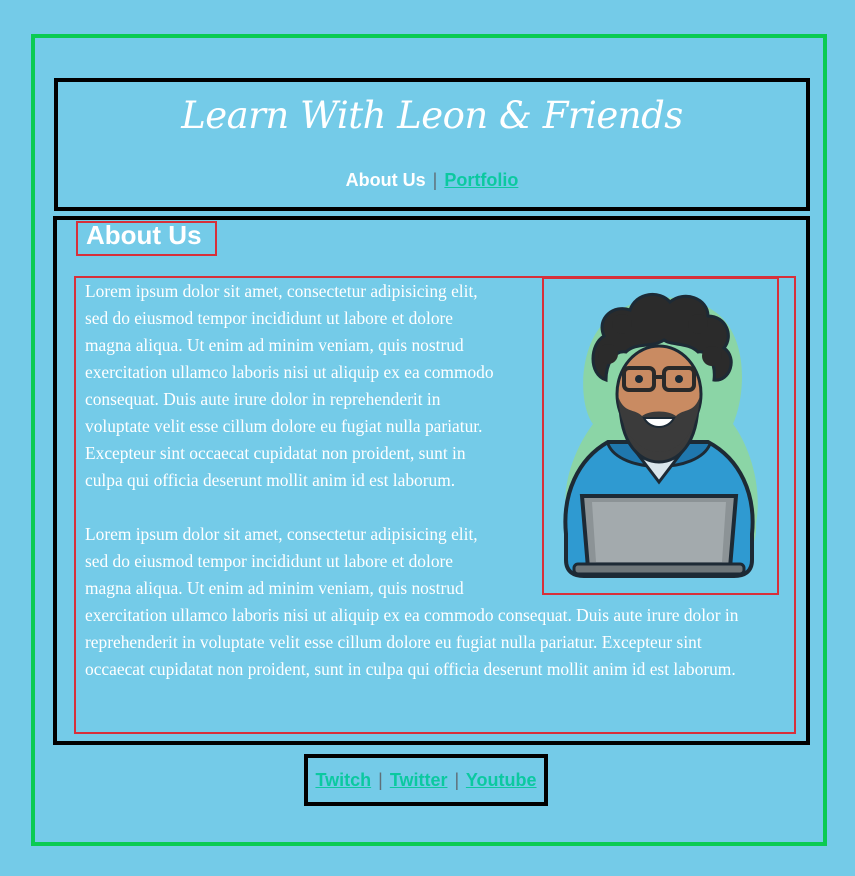 The image size is (855, 876). Describe the element at coordinates (432, 115) in the screenshot. I see `site-title: Learn With Leon & Friends` at that location.